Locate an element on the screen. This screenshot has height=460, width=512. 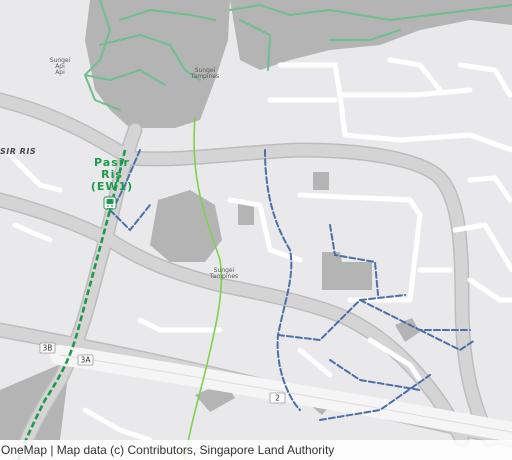
svg-text: 3B is located at coordinates (48, 348).